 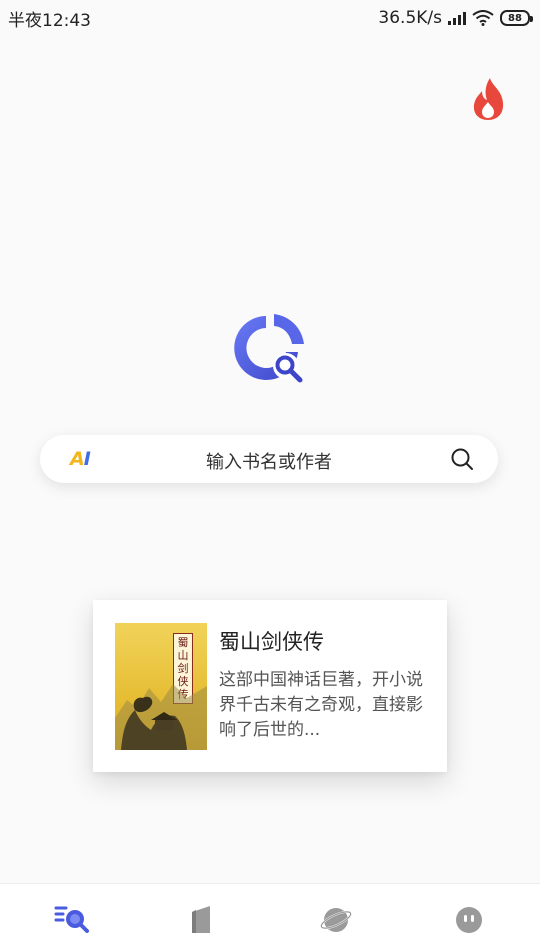 I want to click on profile-icon, so click(x=469, y=920).